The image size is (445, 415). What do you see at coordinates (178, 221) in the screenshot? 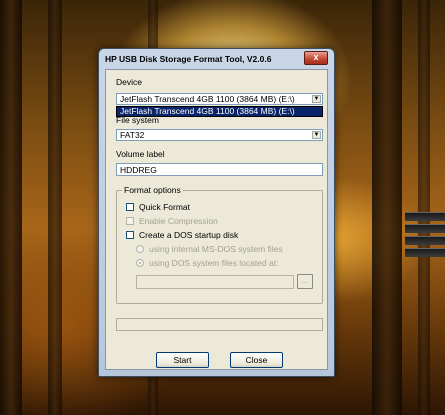
I see `enable-compression-label: Enable Compression` at bounding box center [178, 221].